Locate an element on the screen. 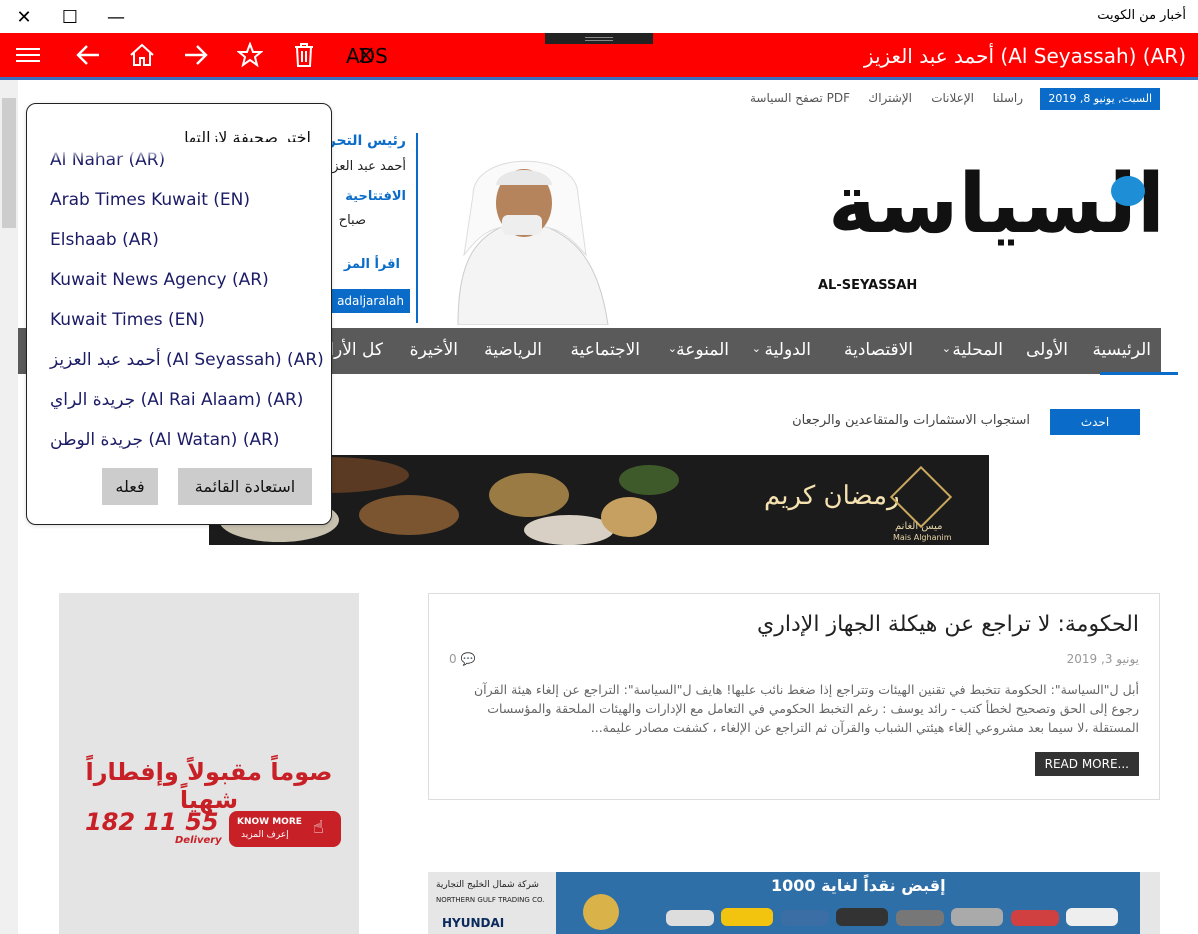 This screenshot has width=1198, height=934. current-paper-title: أحمد عبد العزيز (Al Seyassah) (AR) is located at coordinates (1024, 56).